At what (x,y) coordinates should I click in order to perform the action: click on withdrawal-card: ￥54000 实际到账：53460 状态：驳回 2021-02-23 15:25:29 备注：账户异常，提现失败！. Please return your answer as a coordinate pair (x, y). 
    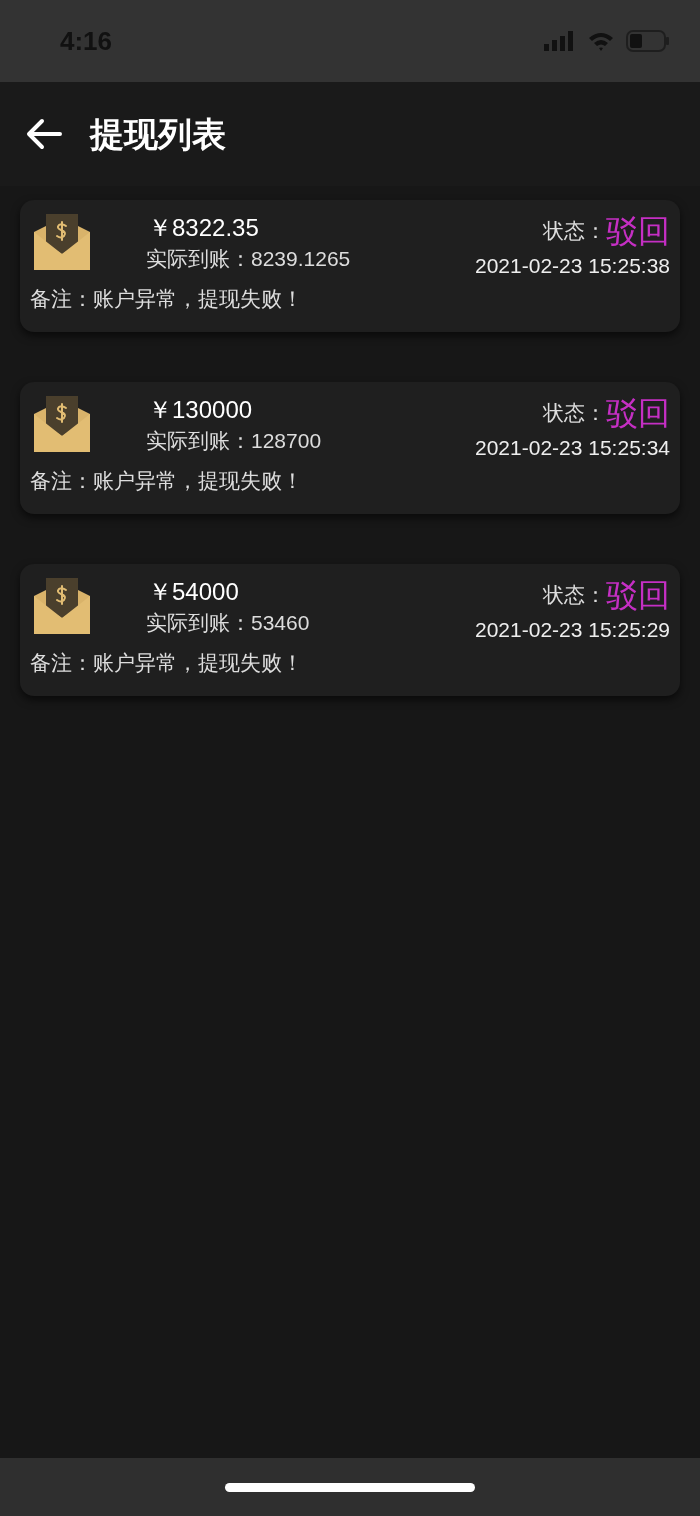
    Looking at the image, I should click on (350, 630).